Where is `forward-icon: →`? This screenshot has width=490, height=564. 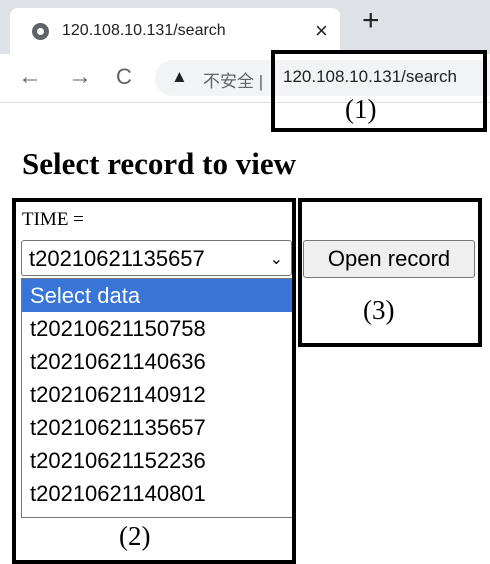 forward-icon: → is located at coordinates (80, 77).